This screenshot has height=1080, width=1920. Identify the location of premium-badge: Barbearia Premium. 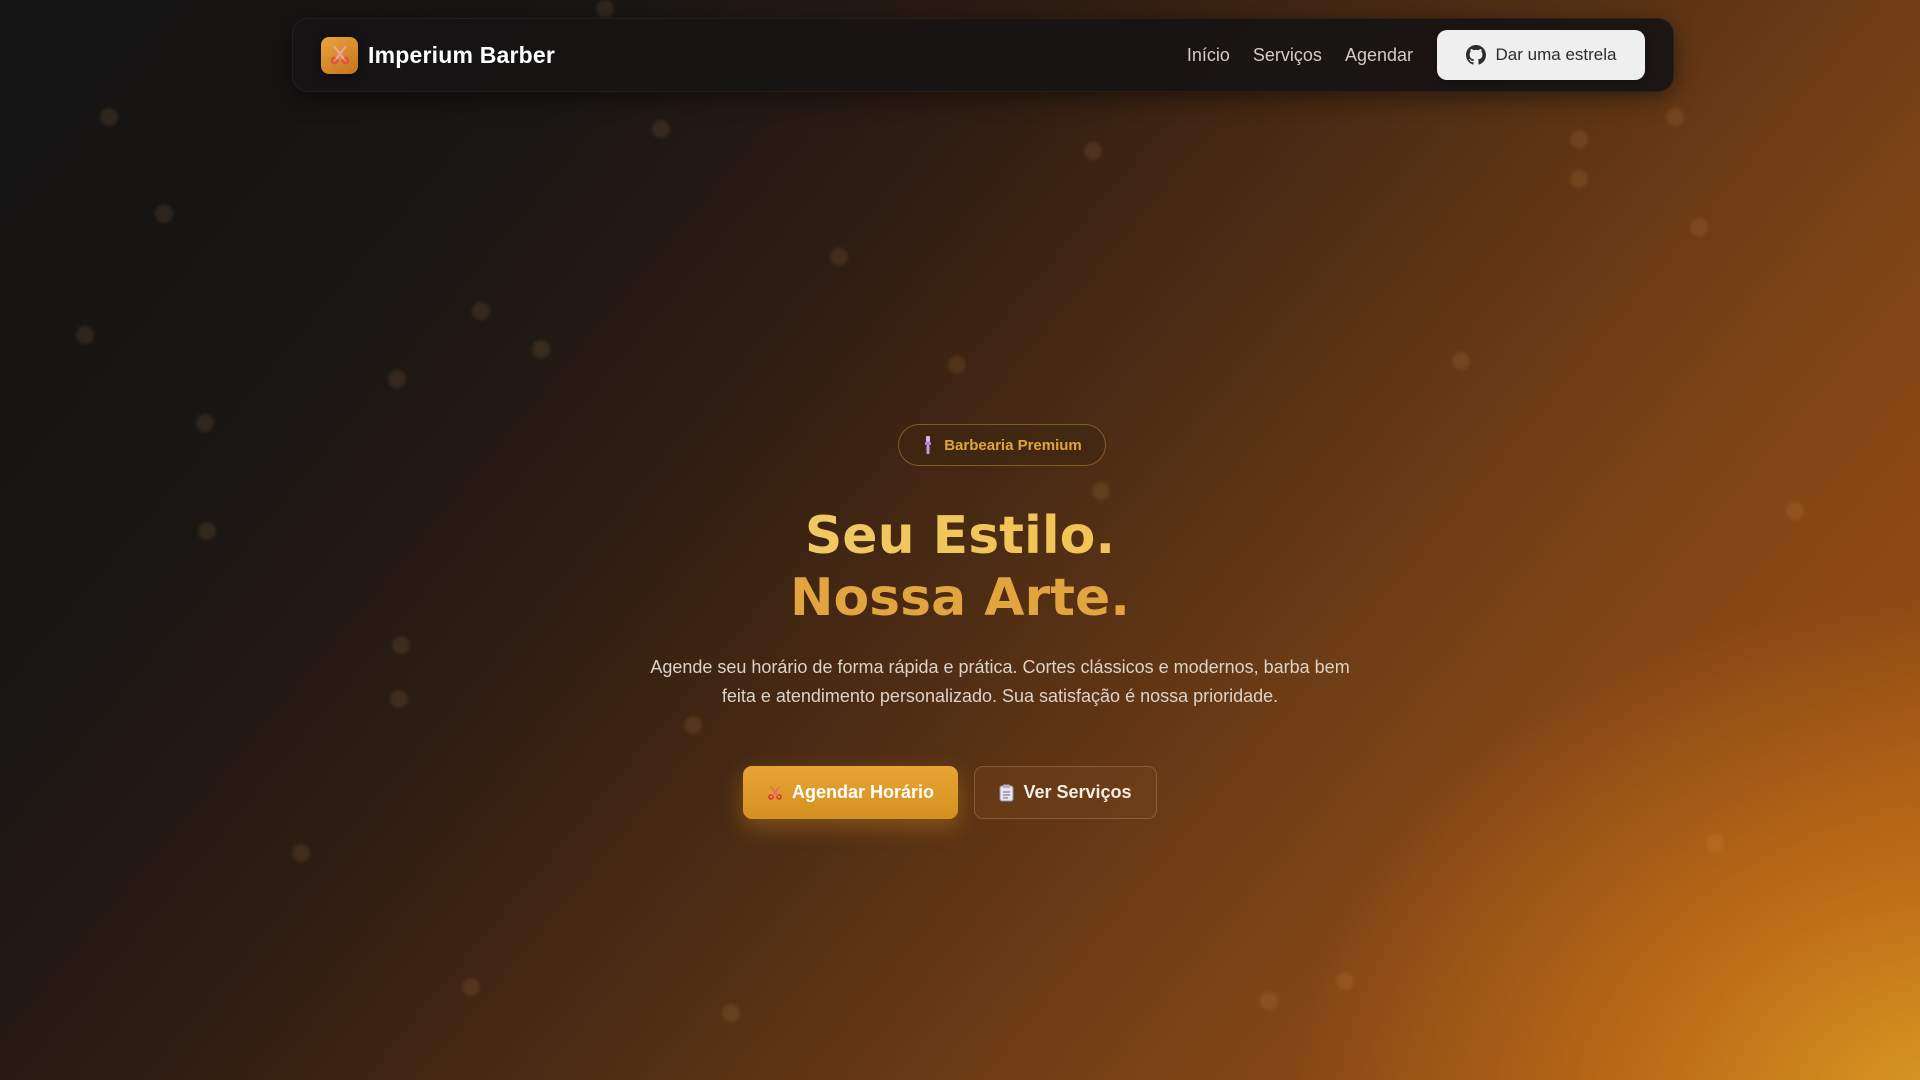
(1002, 445).